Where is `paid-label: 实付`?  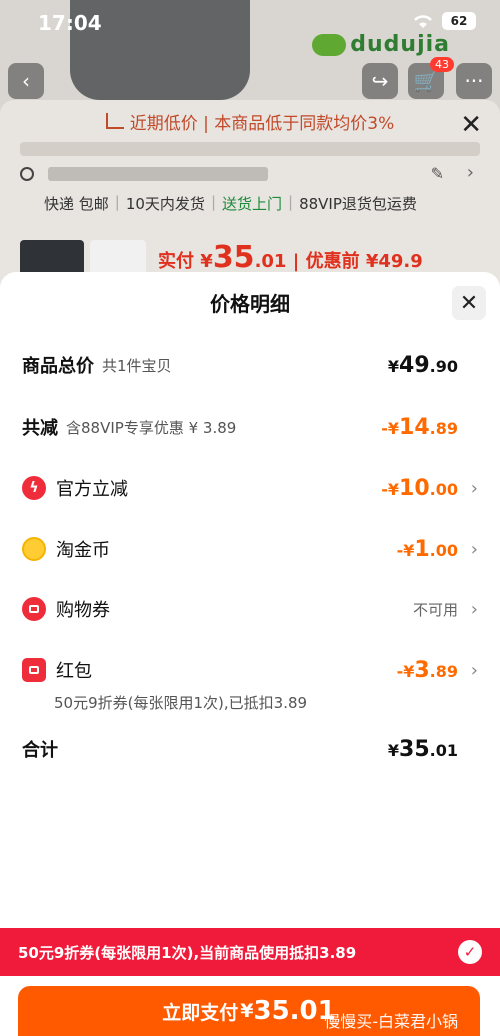
paid-label: 实付 is located at coordinates (176, 261).